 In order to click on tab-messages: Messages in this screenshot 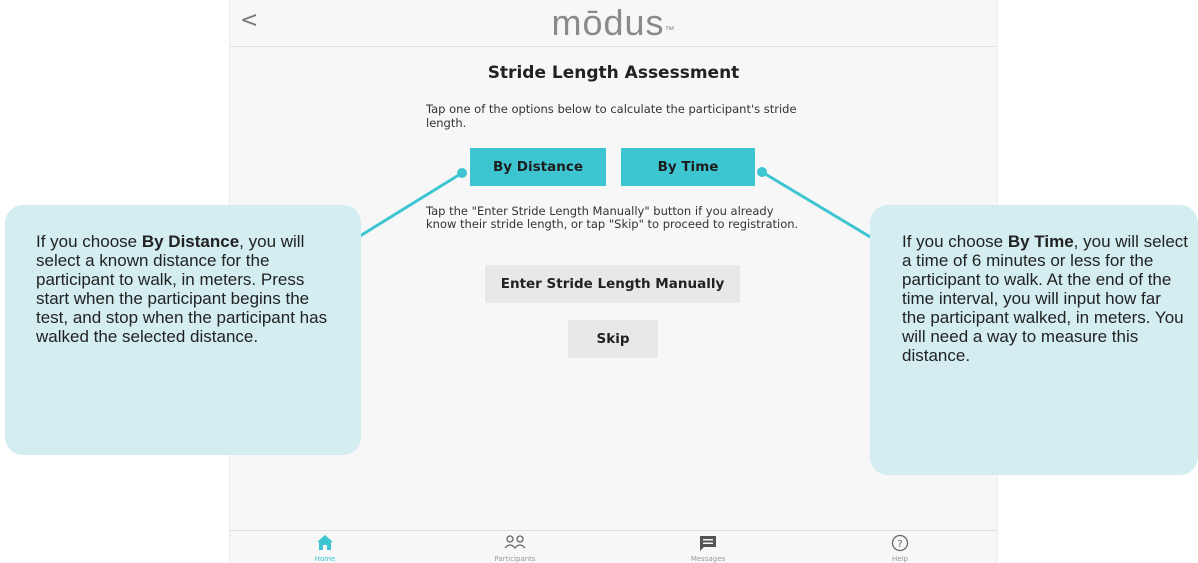, I will do `click(708, 547)`.